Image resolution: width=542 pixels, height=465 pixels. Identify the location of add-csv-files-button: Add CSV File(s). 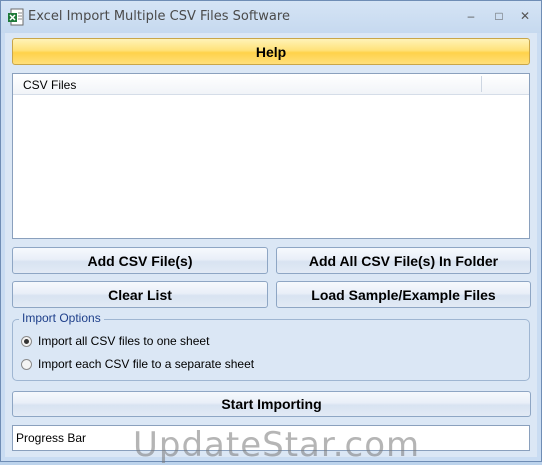
(140, 260).